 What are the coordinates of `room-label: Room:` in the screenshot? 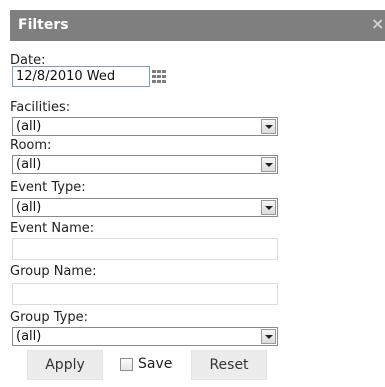 It's located at (31, 145).